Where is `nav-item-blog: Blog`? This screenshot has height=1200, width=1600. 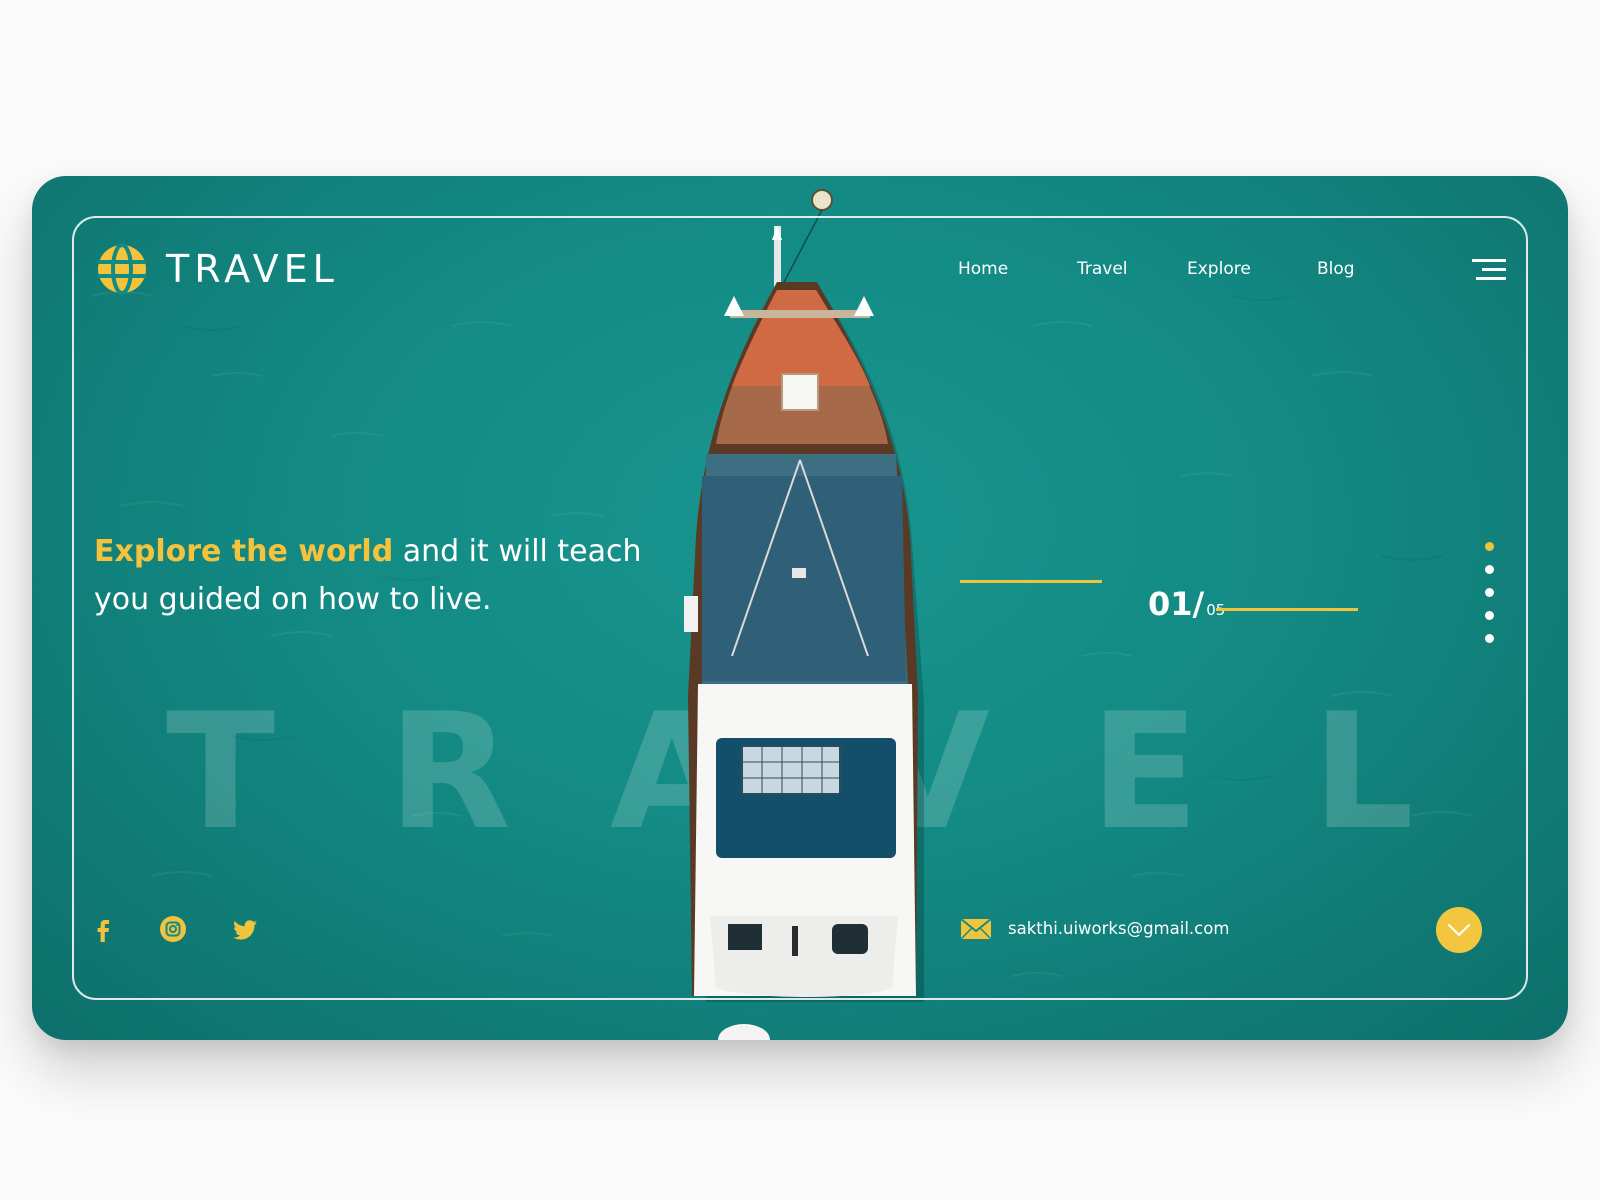
nav-item-blog: Blog is located at coordinates (1336, 269).